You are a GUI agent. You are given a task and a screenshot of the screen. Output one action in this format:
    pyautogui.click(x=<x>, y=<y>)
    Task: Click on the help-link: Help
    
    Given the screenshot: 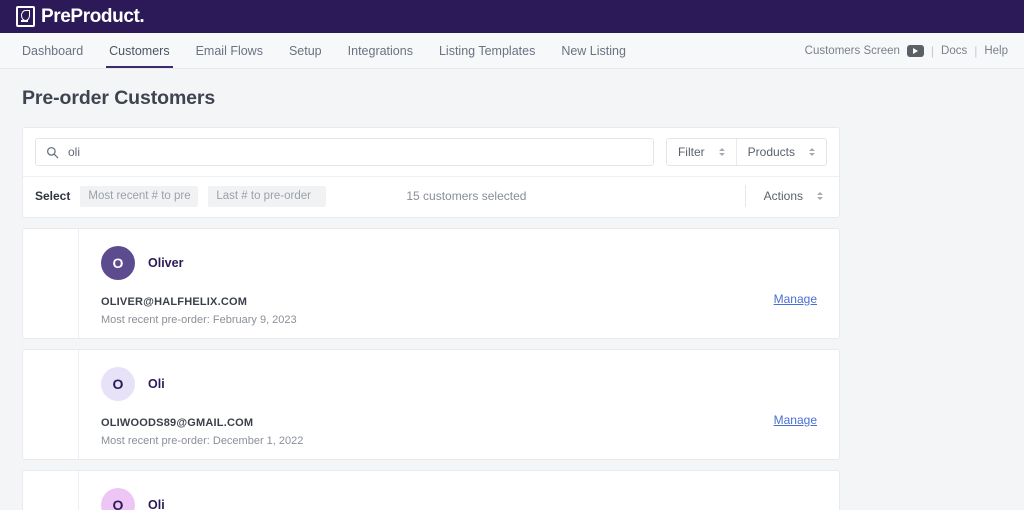 What is the action you would take?
    pyautogui.click(x=996, y=51)
    